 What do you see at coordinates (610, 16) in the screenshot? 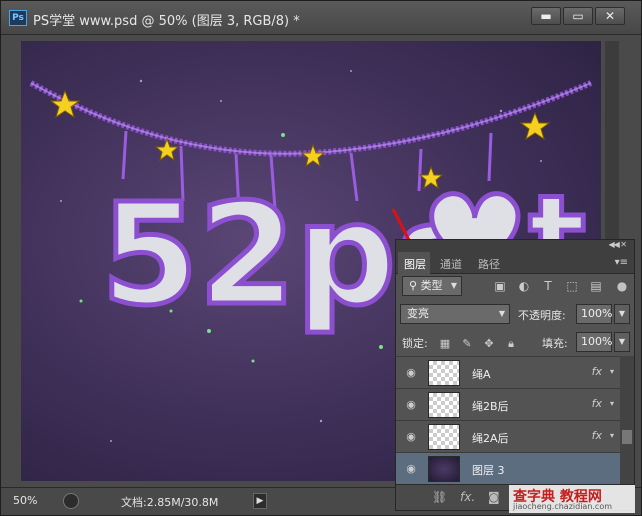
I see `close-button: ✕` at bounding box center [610, 16].